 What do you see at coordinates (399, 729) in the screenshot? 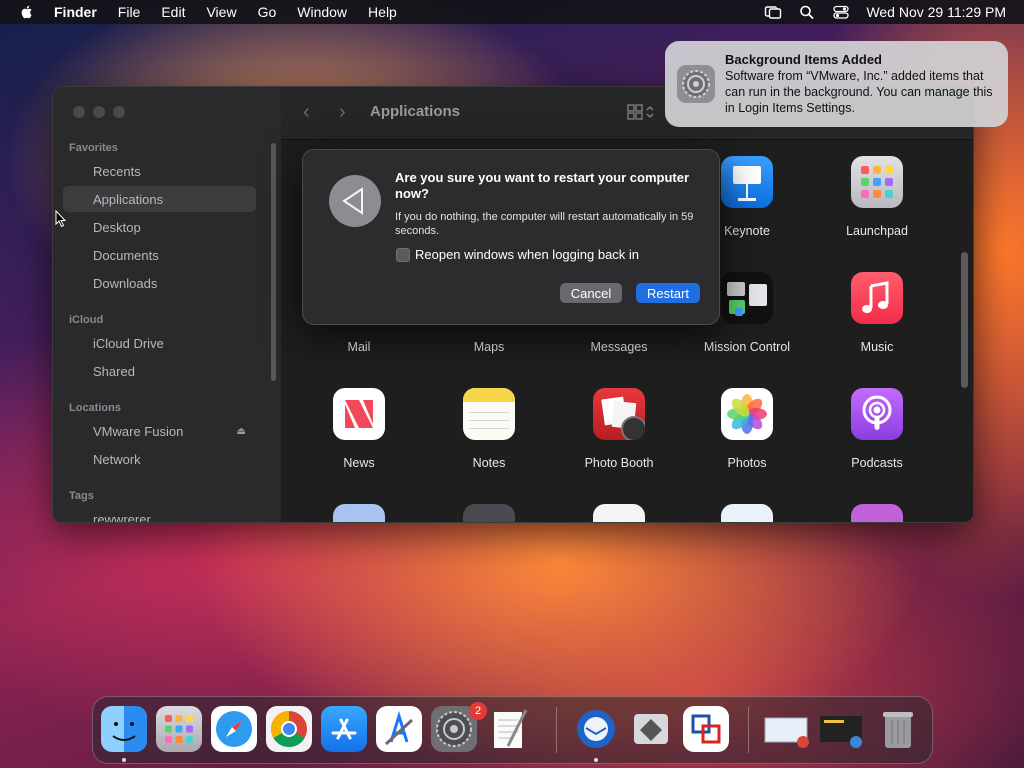
I see `dock-xcode-icon` at bounding box center [399, 729].